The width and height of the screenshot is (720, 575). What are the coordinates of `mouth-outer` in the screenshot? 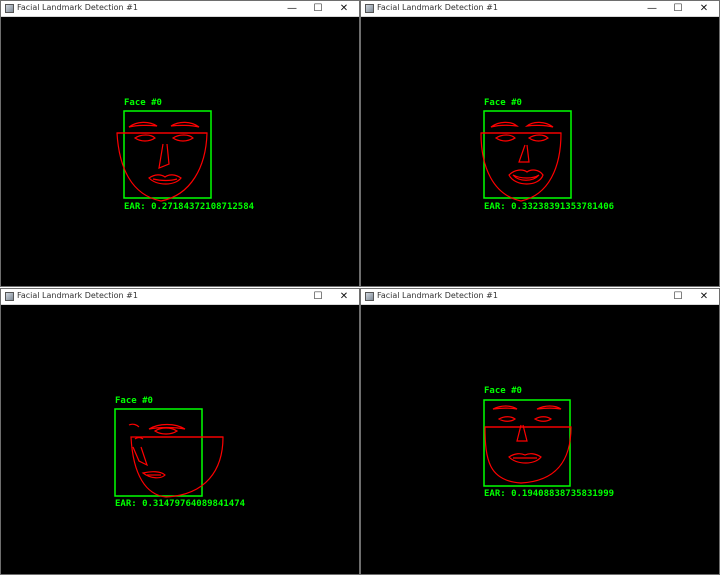 It's located at (526, 177).